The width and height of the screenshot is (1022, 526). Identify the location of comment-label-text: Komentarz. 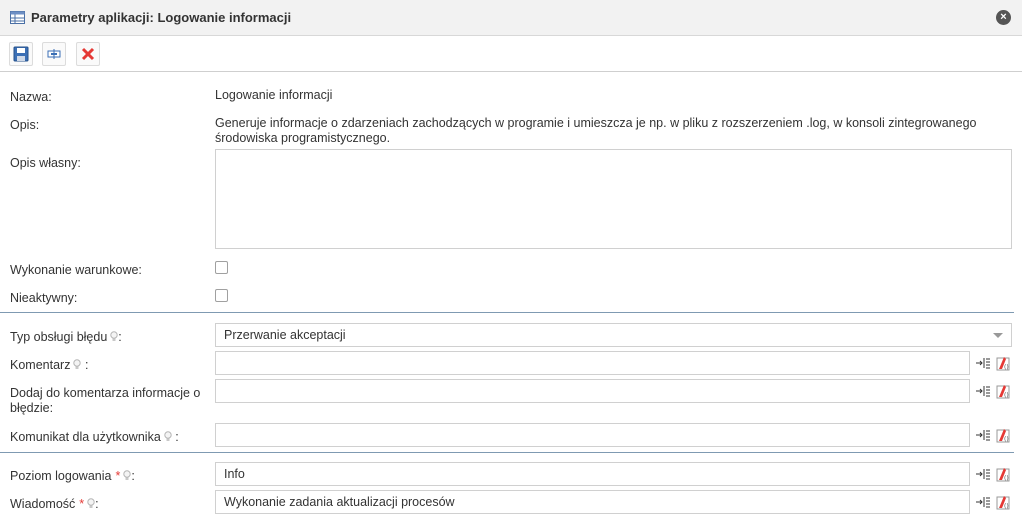
(40, 365).